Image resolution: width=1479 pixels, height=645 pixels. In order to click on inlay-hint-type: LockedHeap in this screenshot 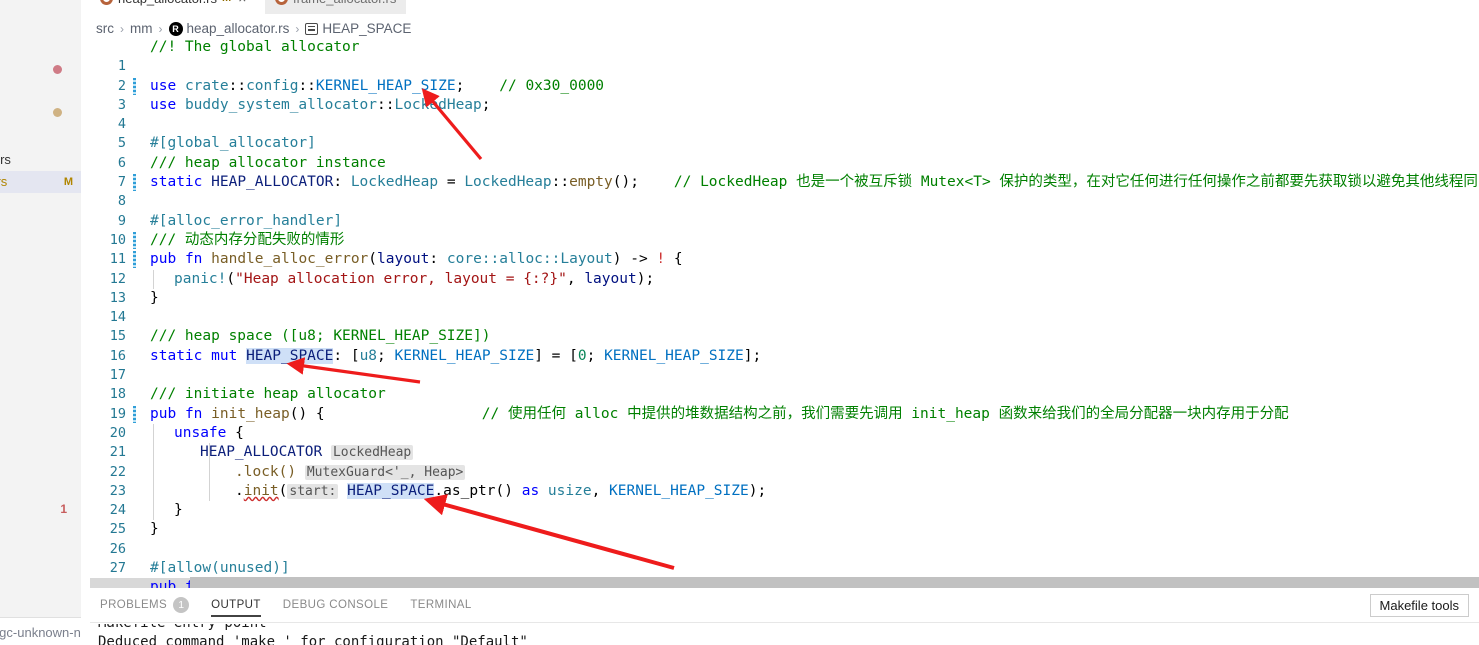, I will do `click(372, 453)`.